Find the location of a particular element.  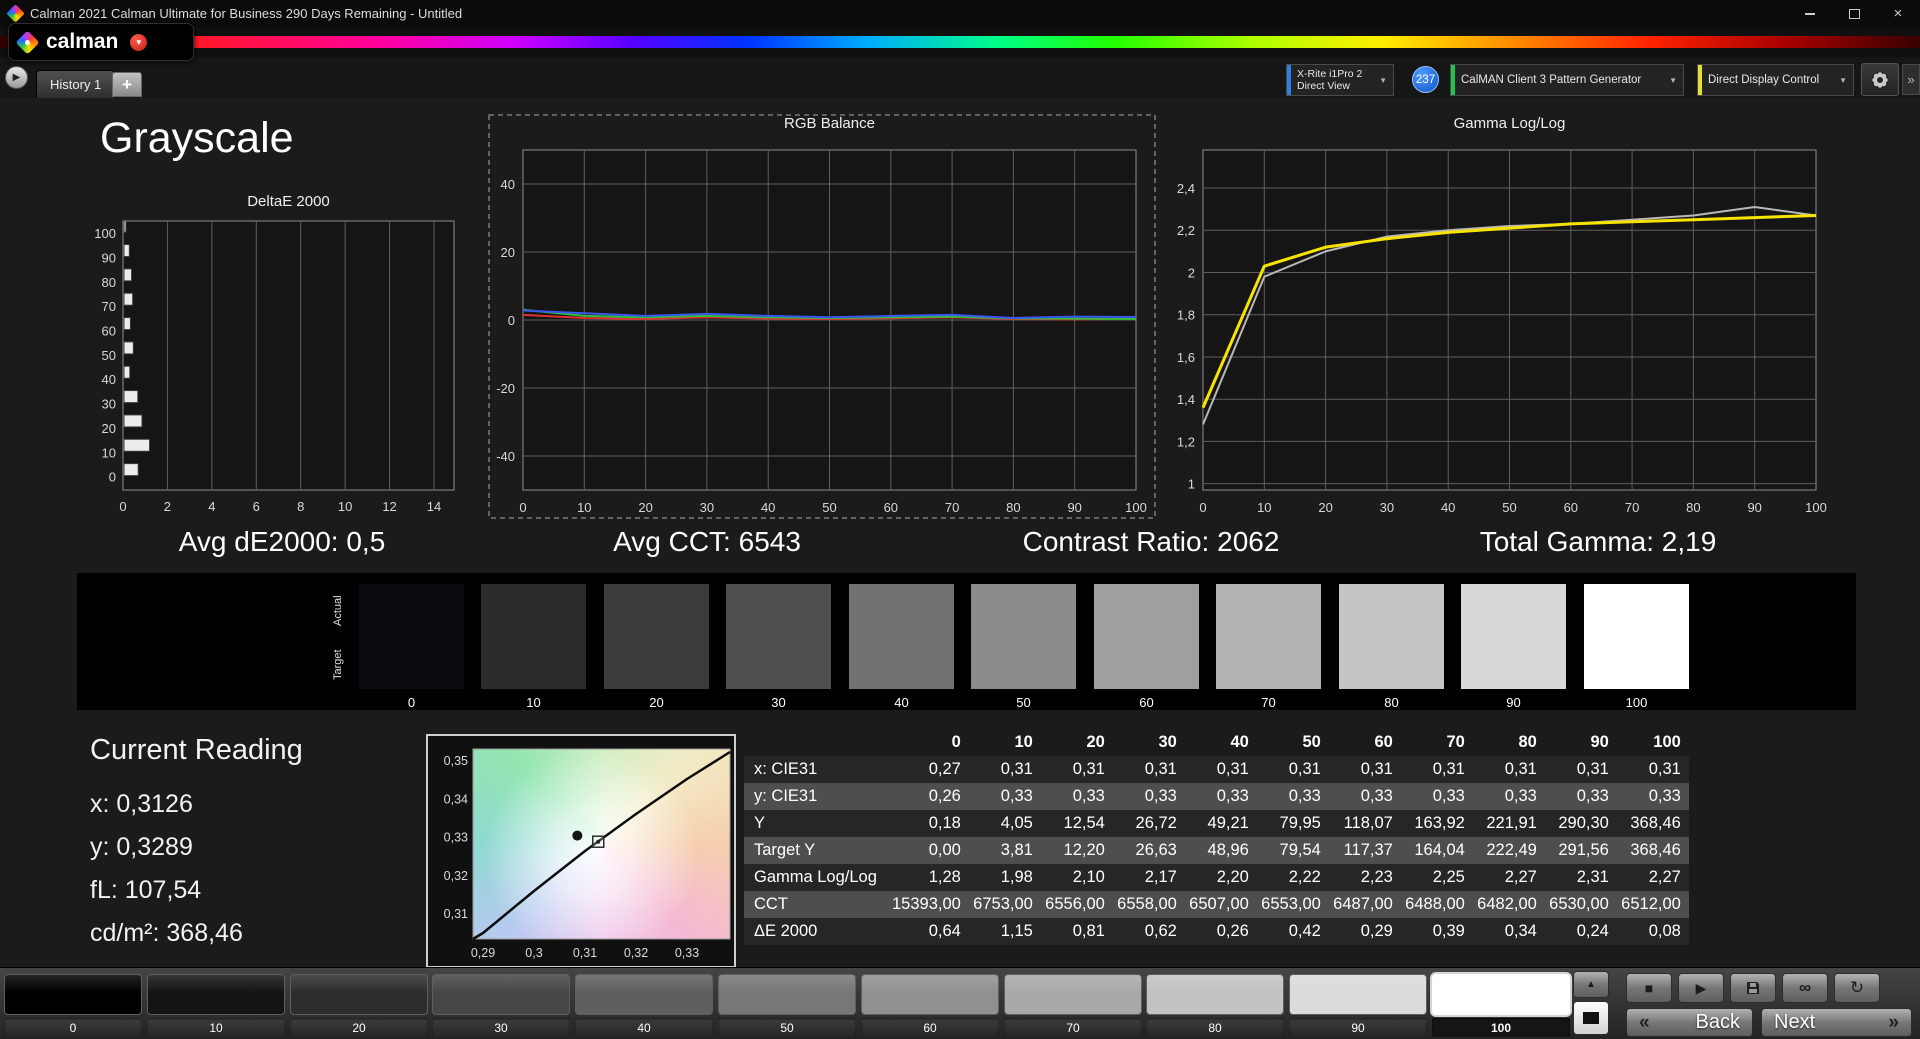

svg-text: 8 is located at coordinates (300, 506).